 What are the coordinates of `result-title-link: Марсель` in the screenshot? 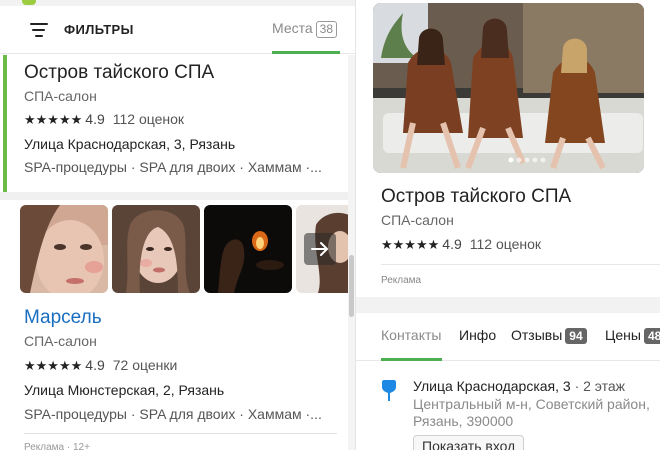 It's located at (63, 318).